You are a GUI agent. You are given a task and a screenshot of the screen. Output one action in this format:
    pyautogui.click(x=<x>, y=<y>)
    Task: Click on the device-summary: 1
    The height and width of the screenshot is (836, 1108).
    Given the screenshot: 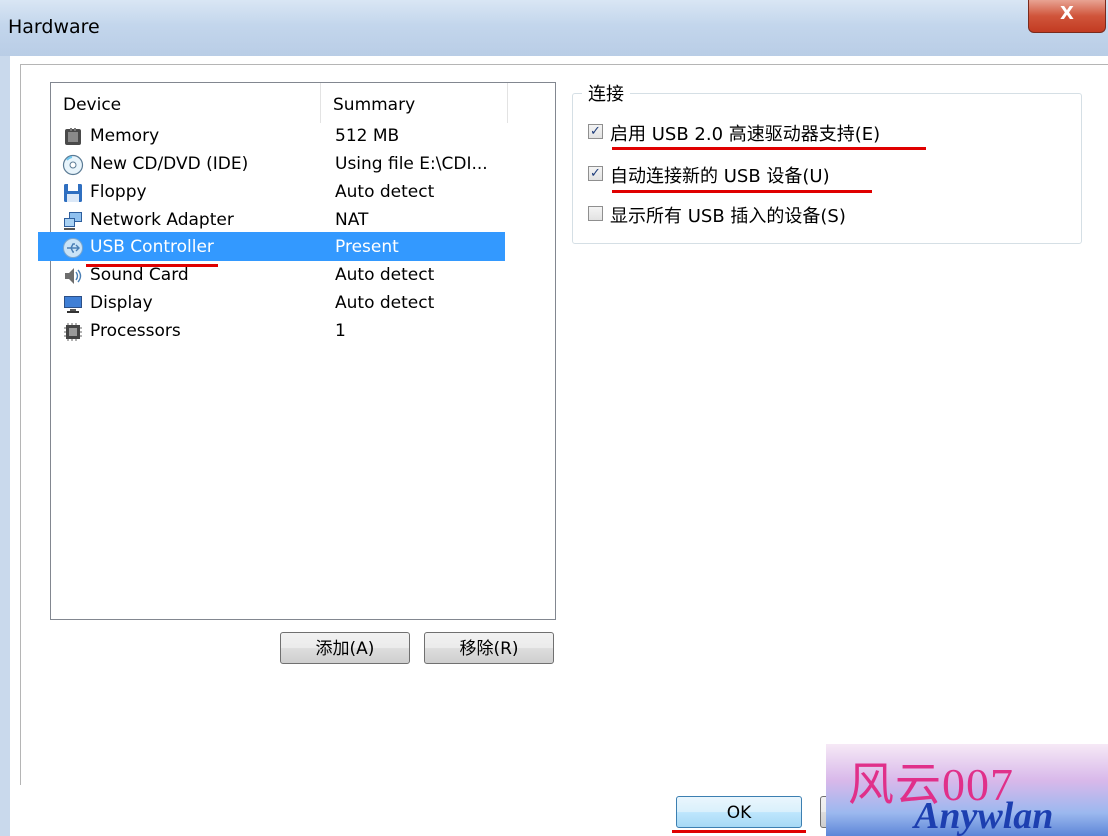 What is the action you would take?
    pyautogui.click(x=340, y=331)
    